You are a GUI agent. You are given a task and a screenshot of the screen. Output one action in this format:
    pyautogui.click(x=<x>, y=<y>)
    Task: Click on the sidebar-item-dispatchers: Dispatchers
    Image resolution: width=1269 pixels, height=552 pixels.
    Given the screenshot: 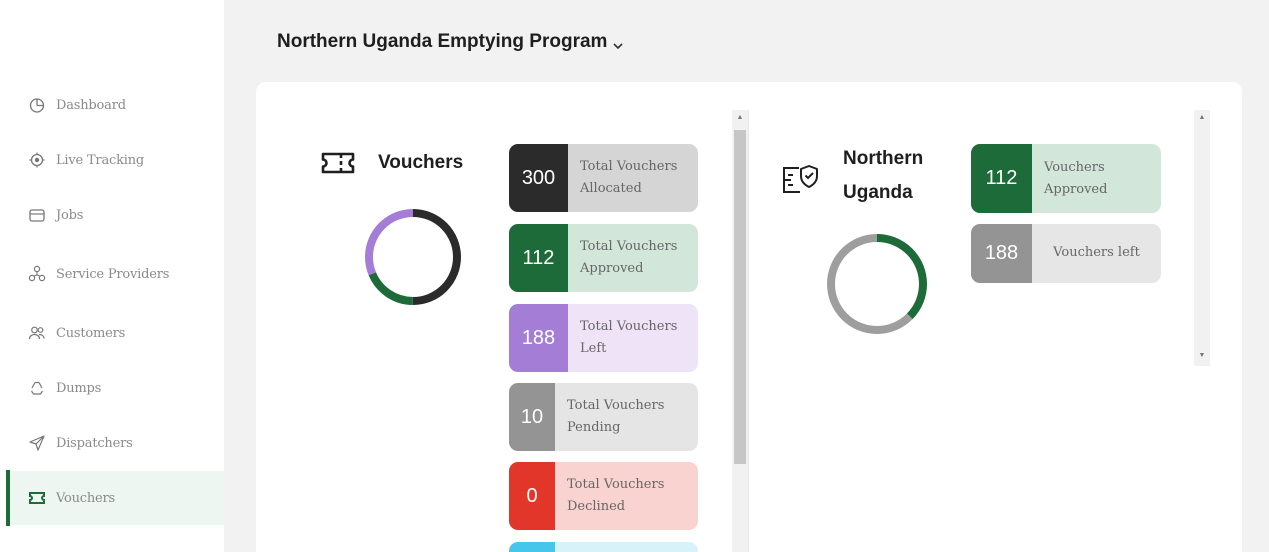 What is the action you would take?
    pyautogui.click(x=116, y=443)
    